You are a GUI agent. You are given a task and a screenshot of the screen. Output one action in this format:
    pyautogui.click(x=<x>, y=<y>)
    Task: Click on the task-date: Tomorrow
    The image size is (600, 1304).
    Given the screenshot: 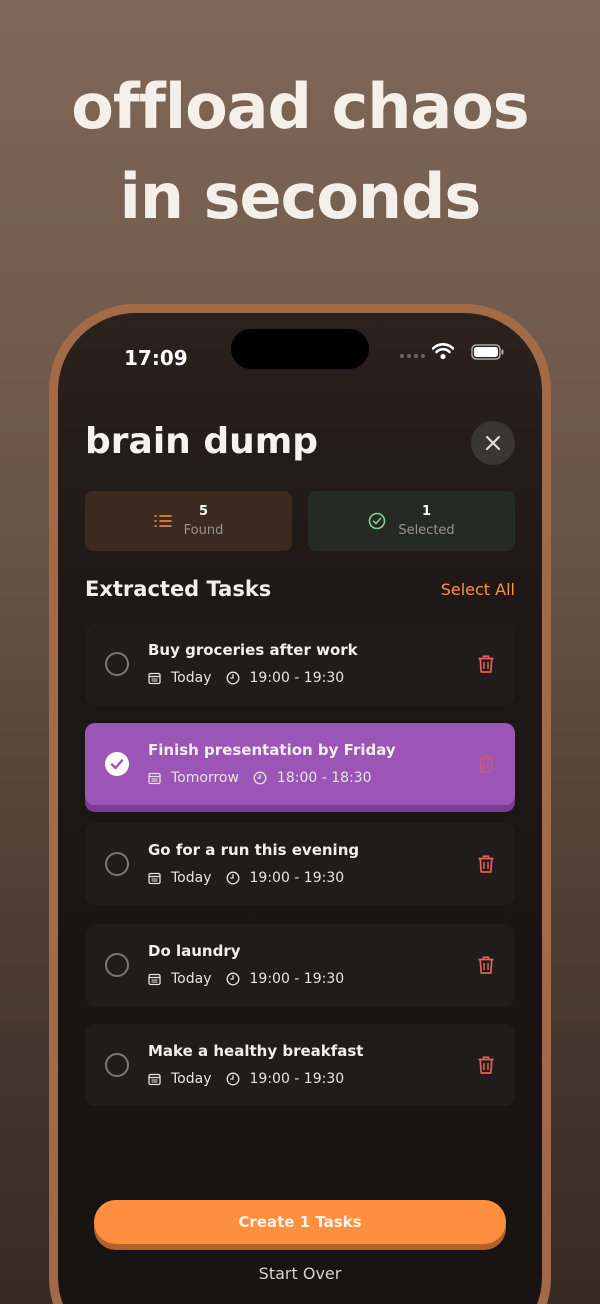 What is the action you would take?
    pyautogui.click(x=205, y=778)
    